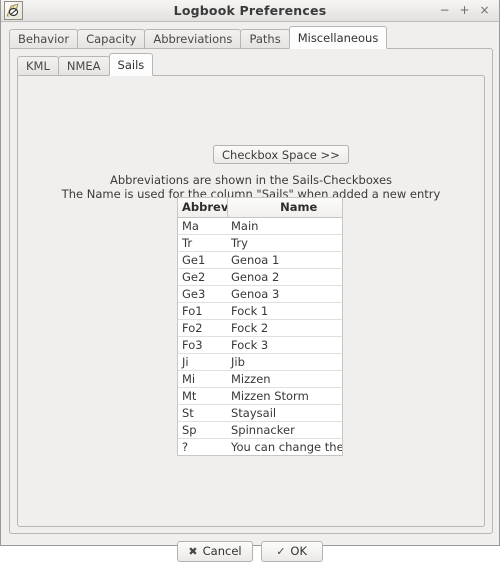 The width and height of the screenshot is (500, 566). Describe the element at coordinates (281, 154) in the screenshot. I see `checkbox-space-button: Checkbox Space >>` at that location.